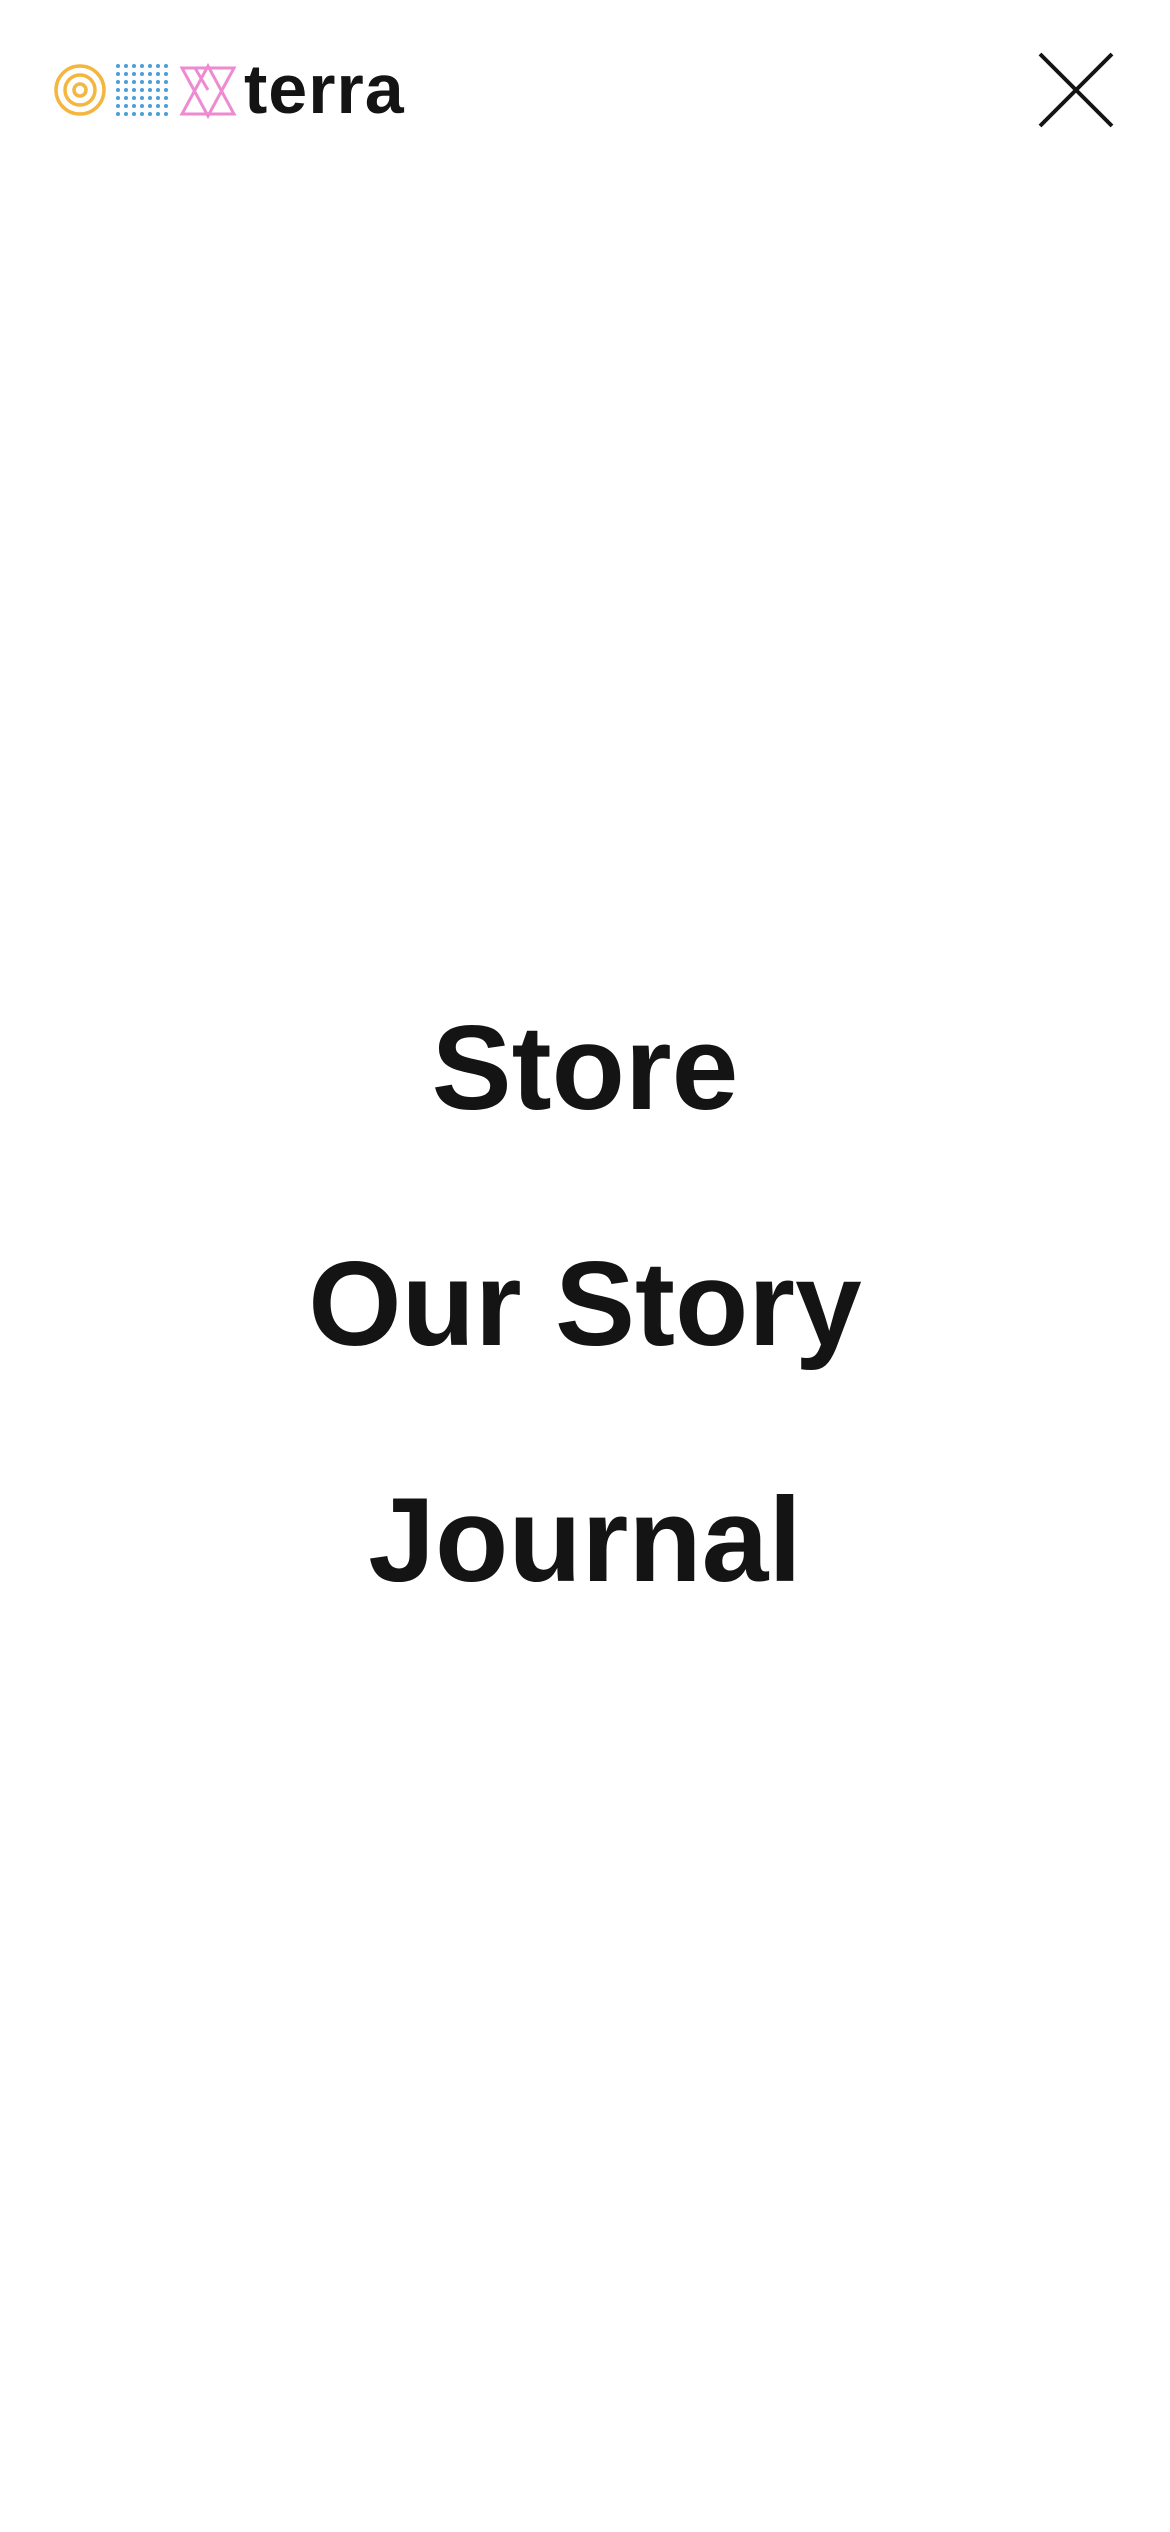  Describe the element at coordinates (585, 90) in the screenshot. I see `header: terra` at that location.